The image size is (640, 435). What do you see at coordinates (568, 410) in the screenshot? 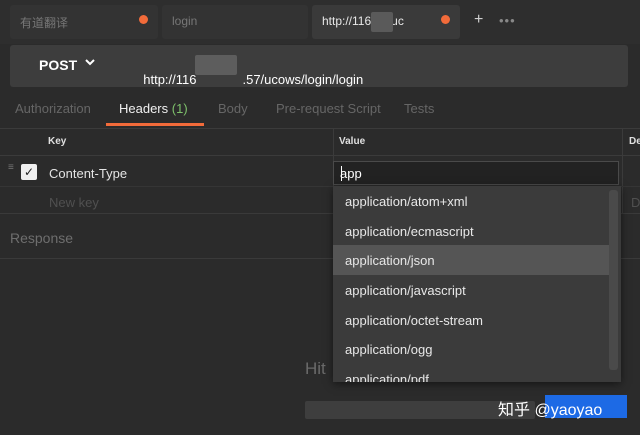
I see `watermark-handle: @yaoyao` at bounding box center [568, 410].